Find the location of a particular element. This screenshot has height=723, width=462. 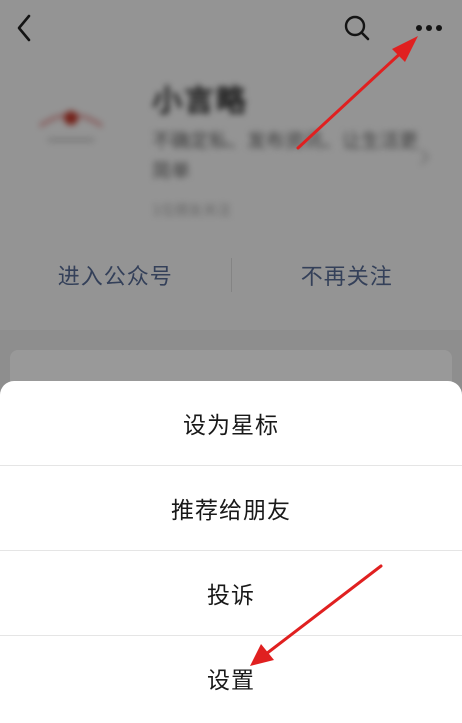

sheet-item-star: 设为星标 is located at coordinates (231, 423).